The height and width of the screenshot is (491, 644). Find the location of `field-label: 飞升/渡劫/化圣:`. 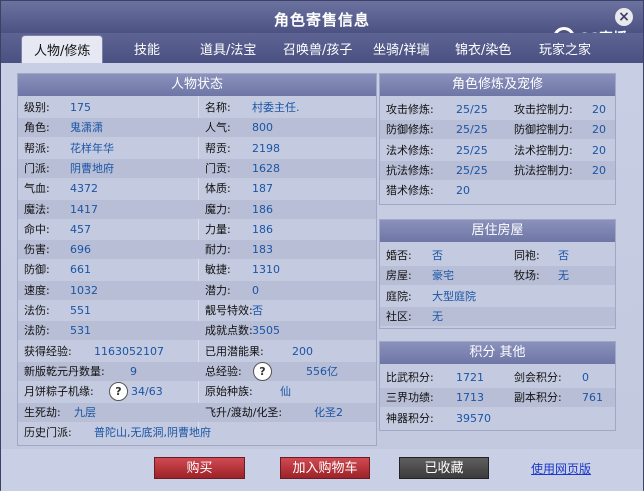

field-label: 飞升/渡劫/化圣: is located at coordinates (244, 412).